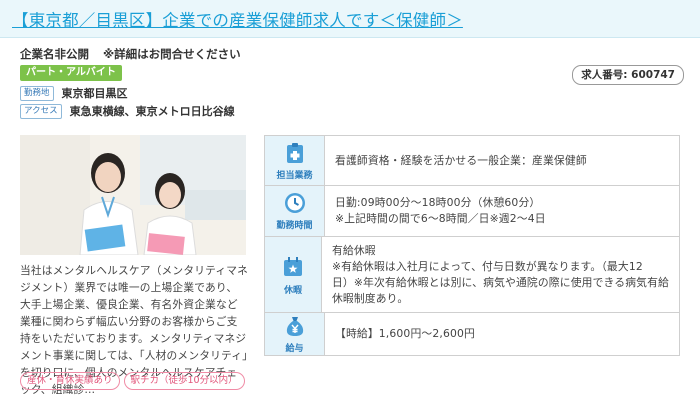  I want to click on job-photo, so click(133, 195).